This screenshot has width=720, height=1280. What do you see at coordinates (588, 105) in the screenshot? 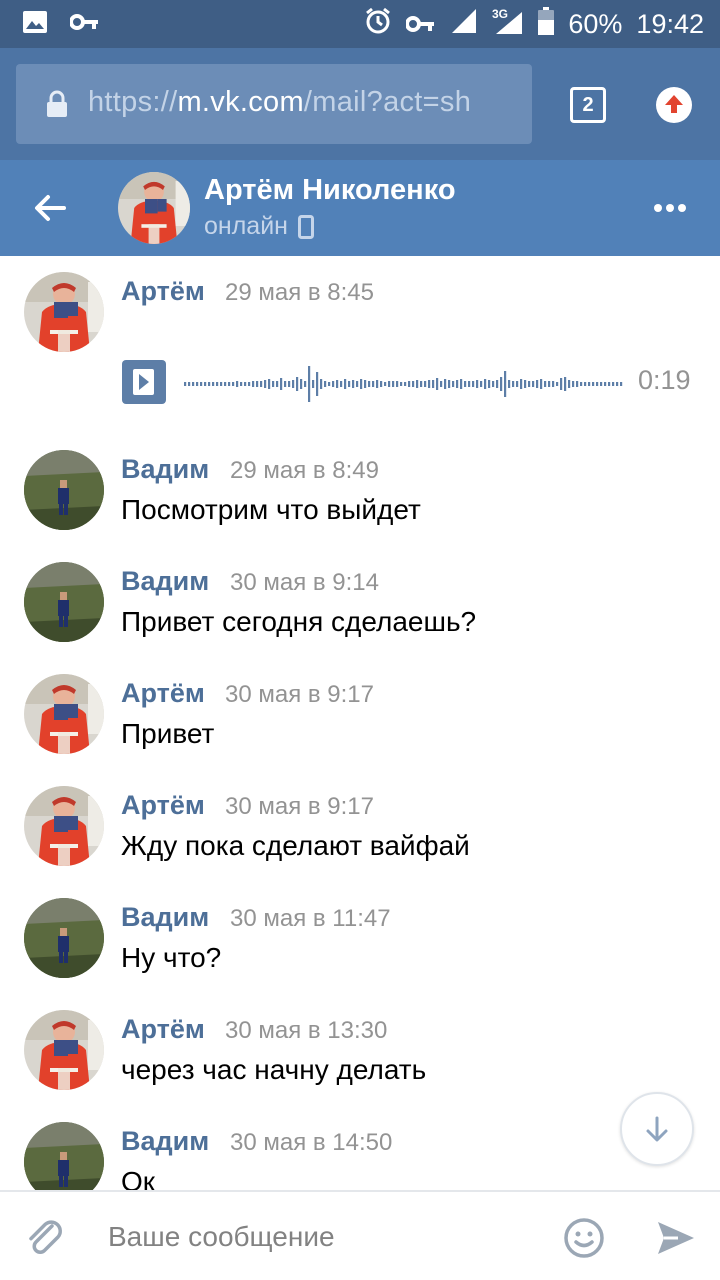
I see `tabs-button: 2` at bounding box center [588, 105].